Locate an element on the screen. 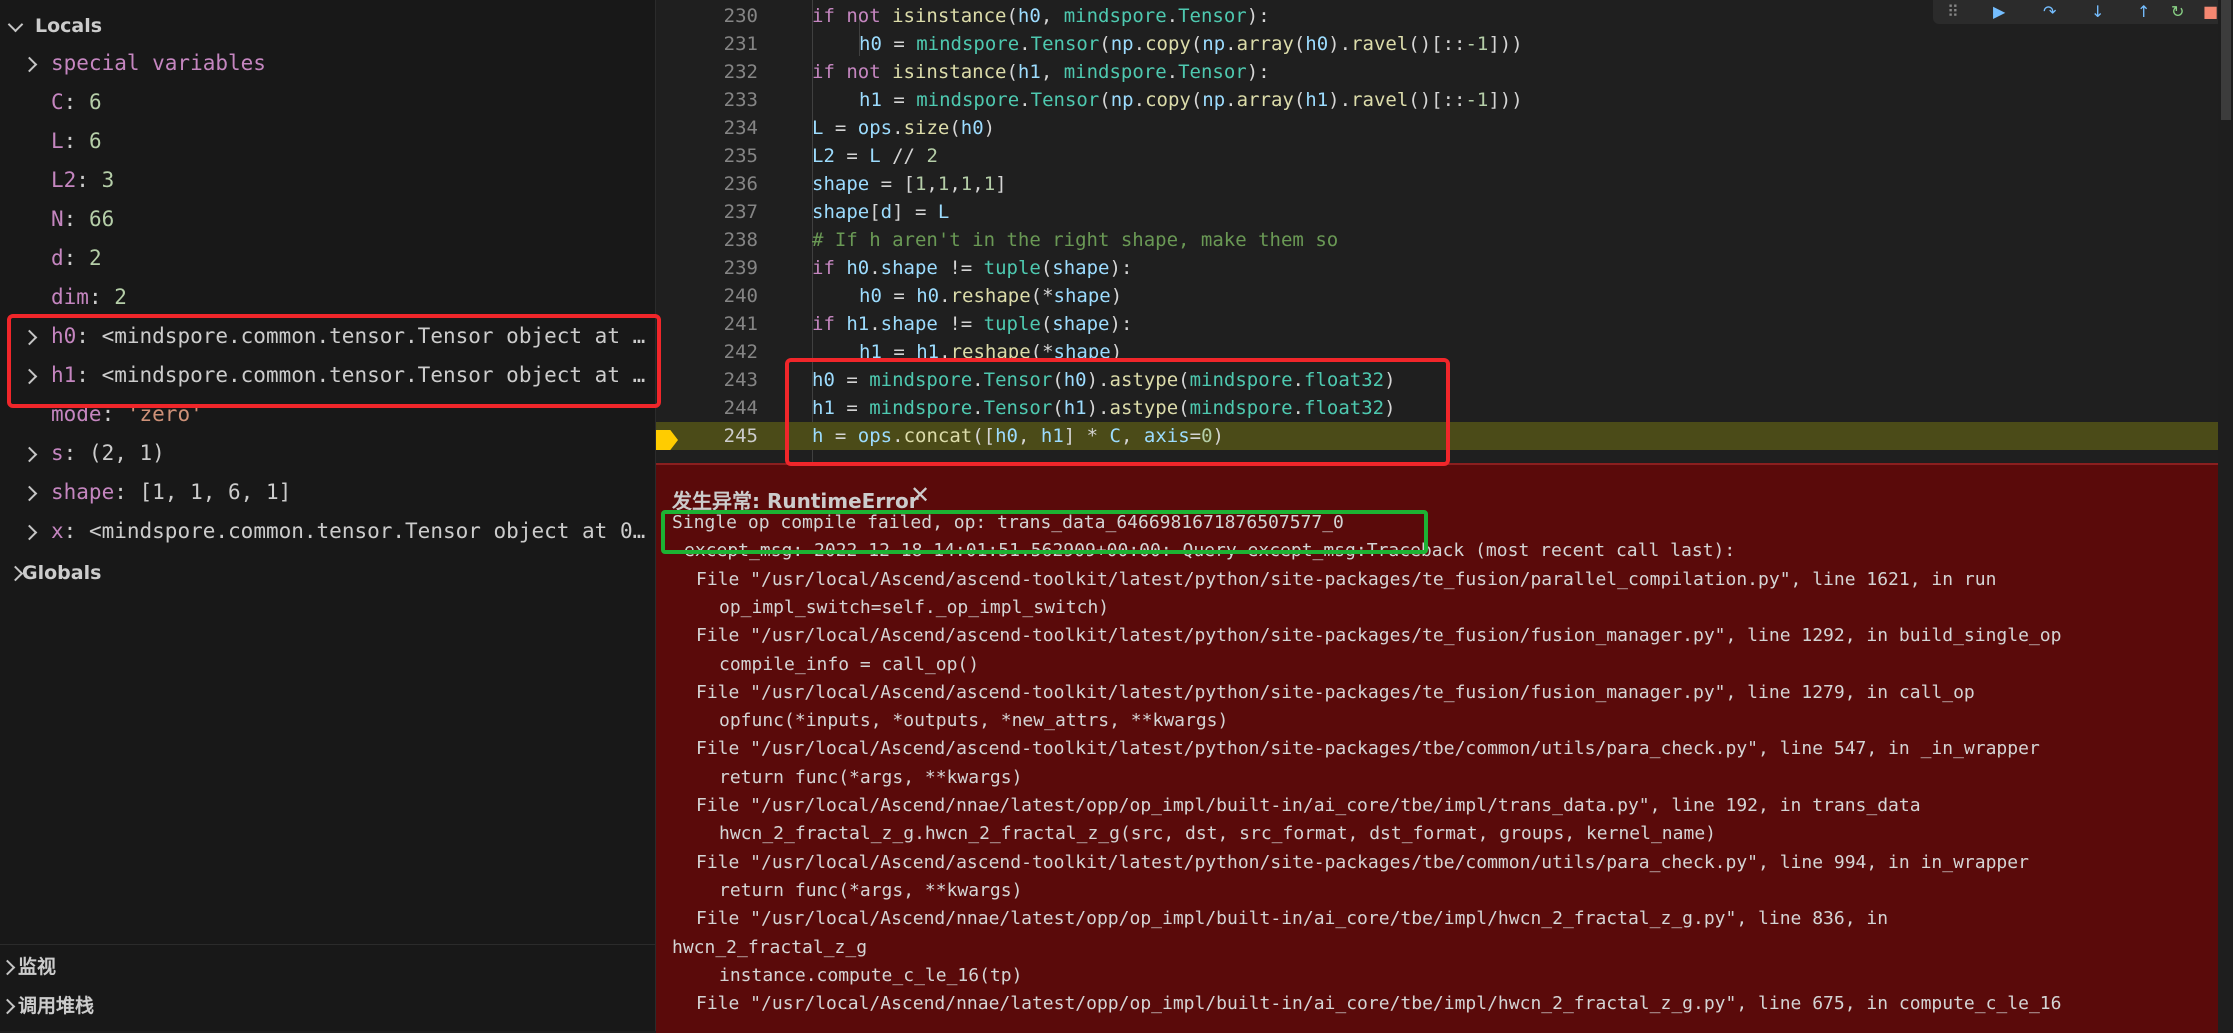 This screenshot has width=2233, height=1033. code-token: ). is located at coordinates (1340, 100).